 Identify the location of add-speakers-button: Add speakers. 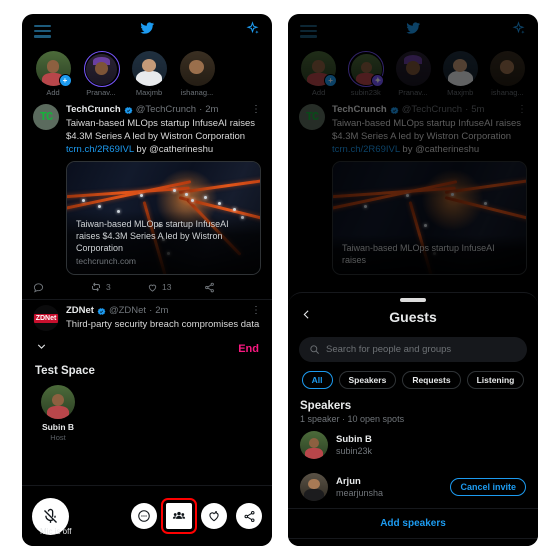
(413, 524).